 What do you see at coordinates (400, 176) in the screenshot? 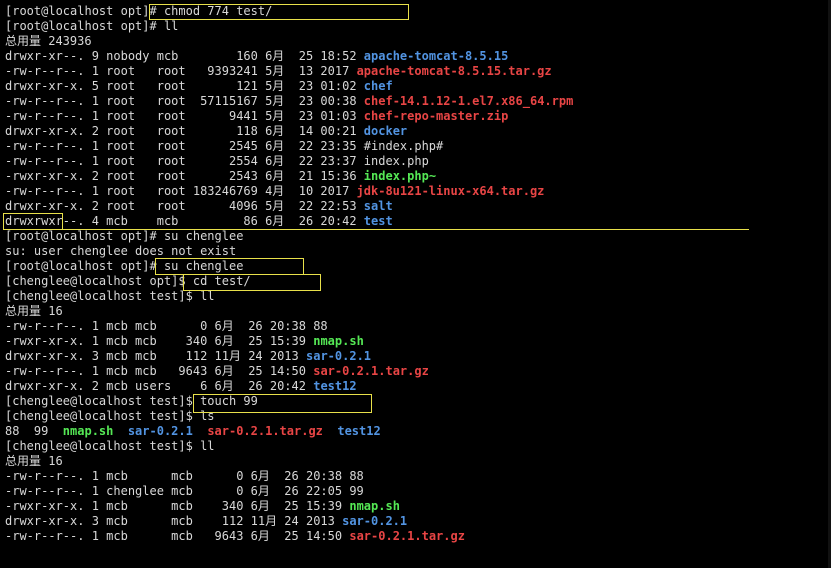
I see `executable-name: index.php~` at bounding box center [400, 176].